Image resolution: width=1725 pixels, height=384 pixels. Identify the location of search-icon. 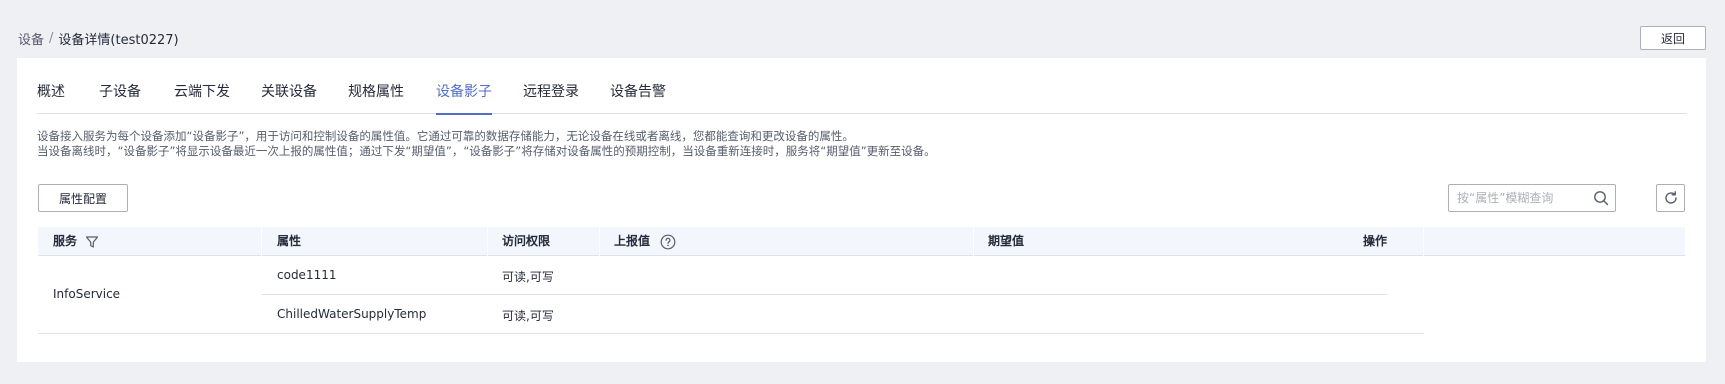
(1601, 198).